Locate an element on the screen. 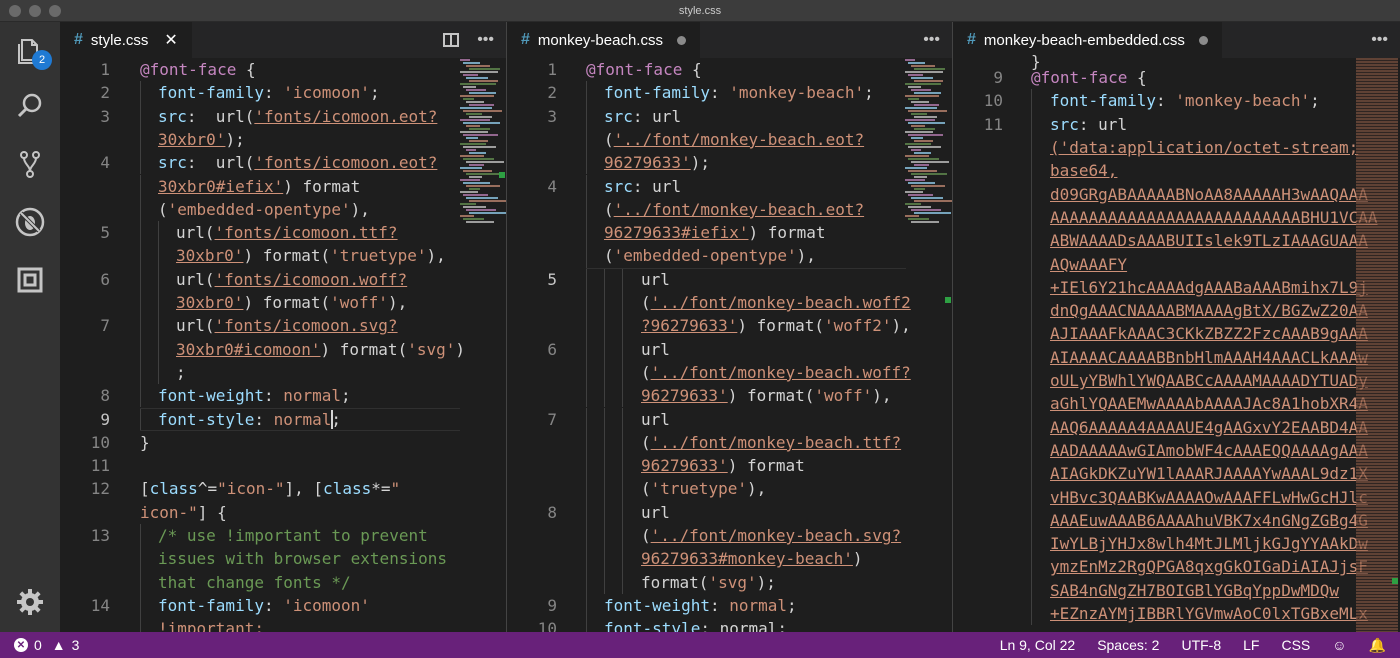  code-line: ('truetype'), is located at coordinates (729, 489).